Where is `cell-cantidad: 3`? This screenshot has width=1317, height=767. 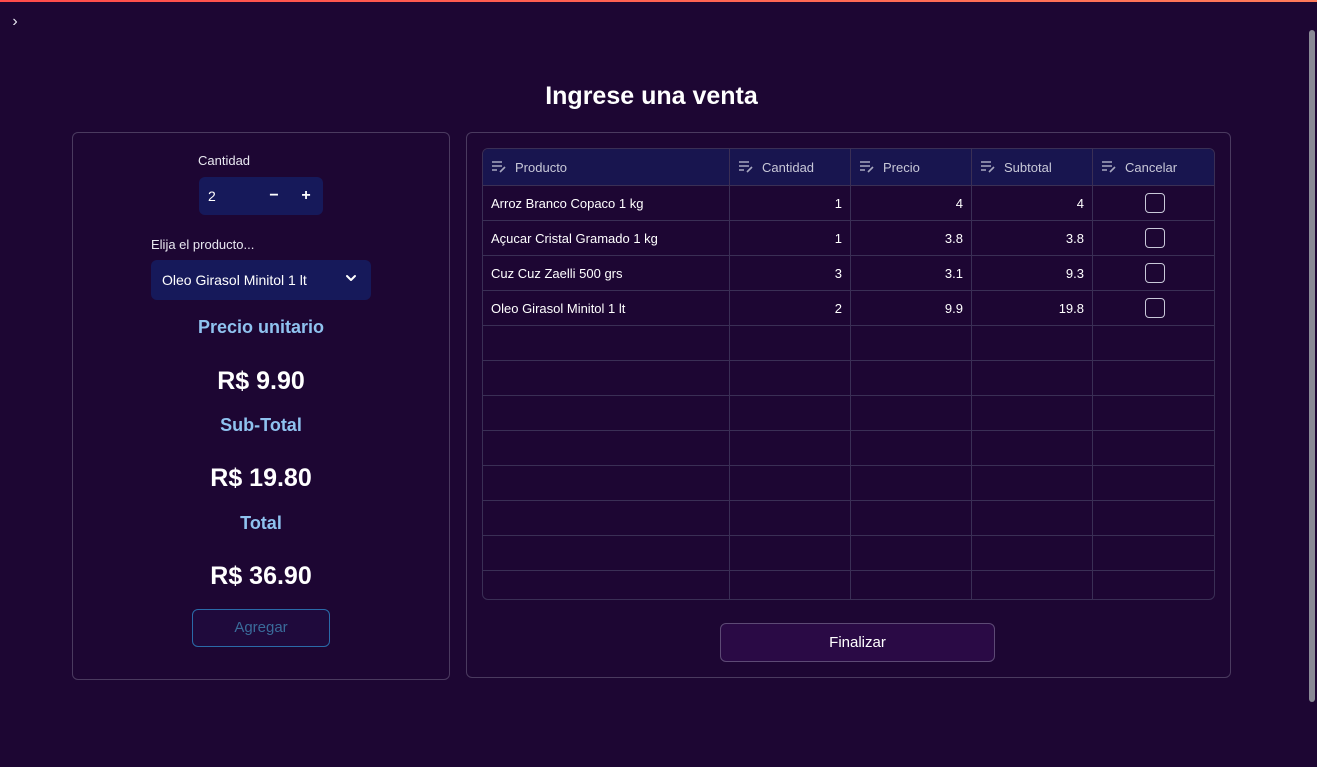 cell-cantidad: 3 is located at coordinates (790, 273).